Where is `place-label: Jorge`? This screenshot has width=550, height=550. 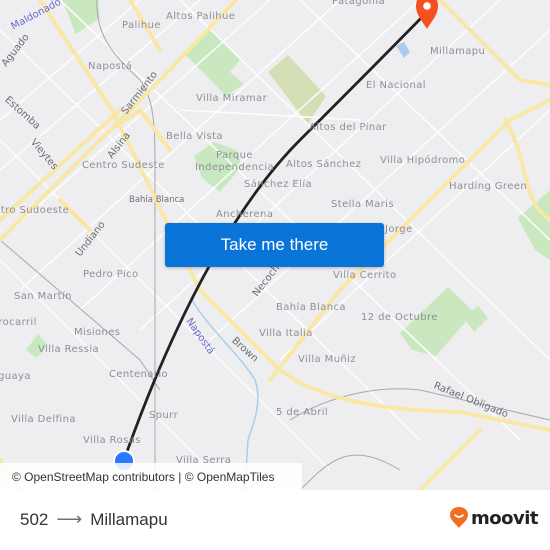
place-label: Jorge is located at coordinates (399, 229).